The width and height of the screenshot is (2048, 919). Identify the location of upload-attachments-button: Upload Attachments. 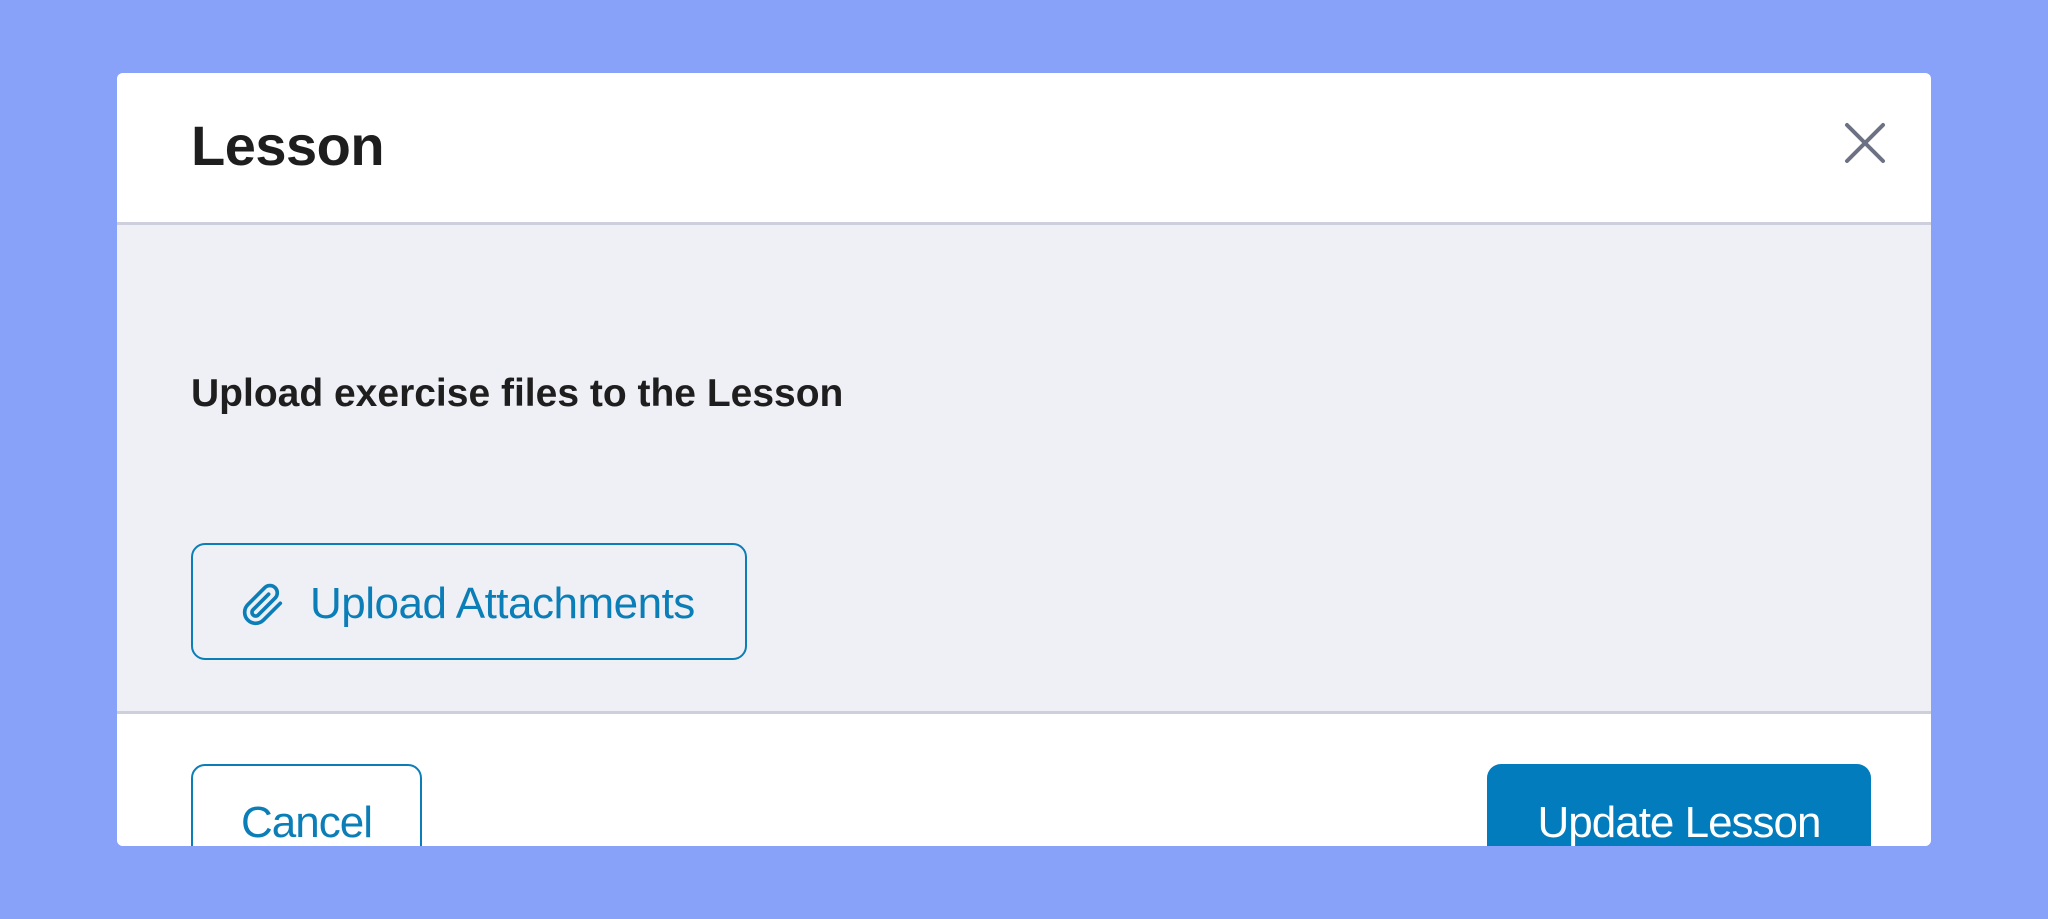
(469, 601).